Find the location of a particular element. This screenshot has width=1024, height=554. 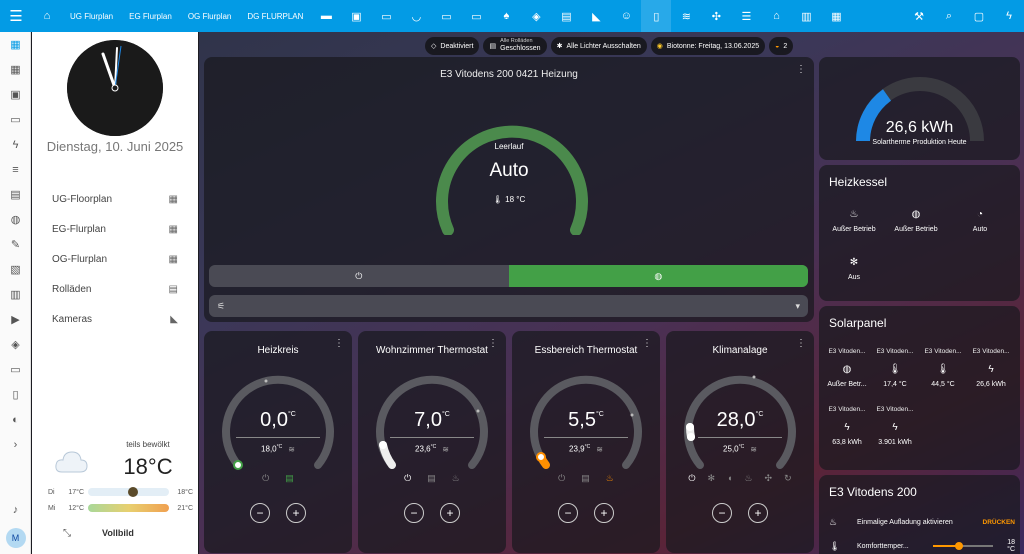

chip-blinds: ▤ Alle Rolläden Geschlossen is located at coordinates (515, 46).